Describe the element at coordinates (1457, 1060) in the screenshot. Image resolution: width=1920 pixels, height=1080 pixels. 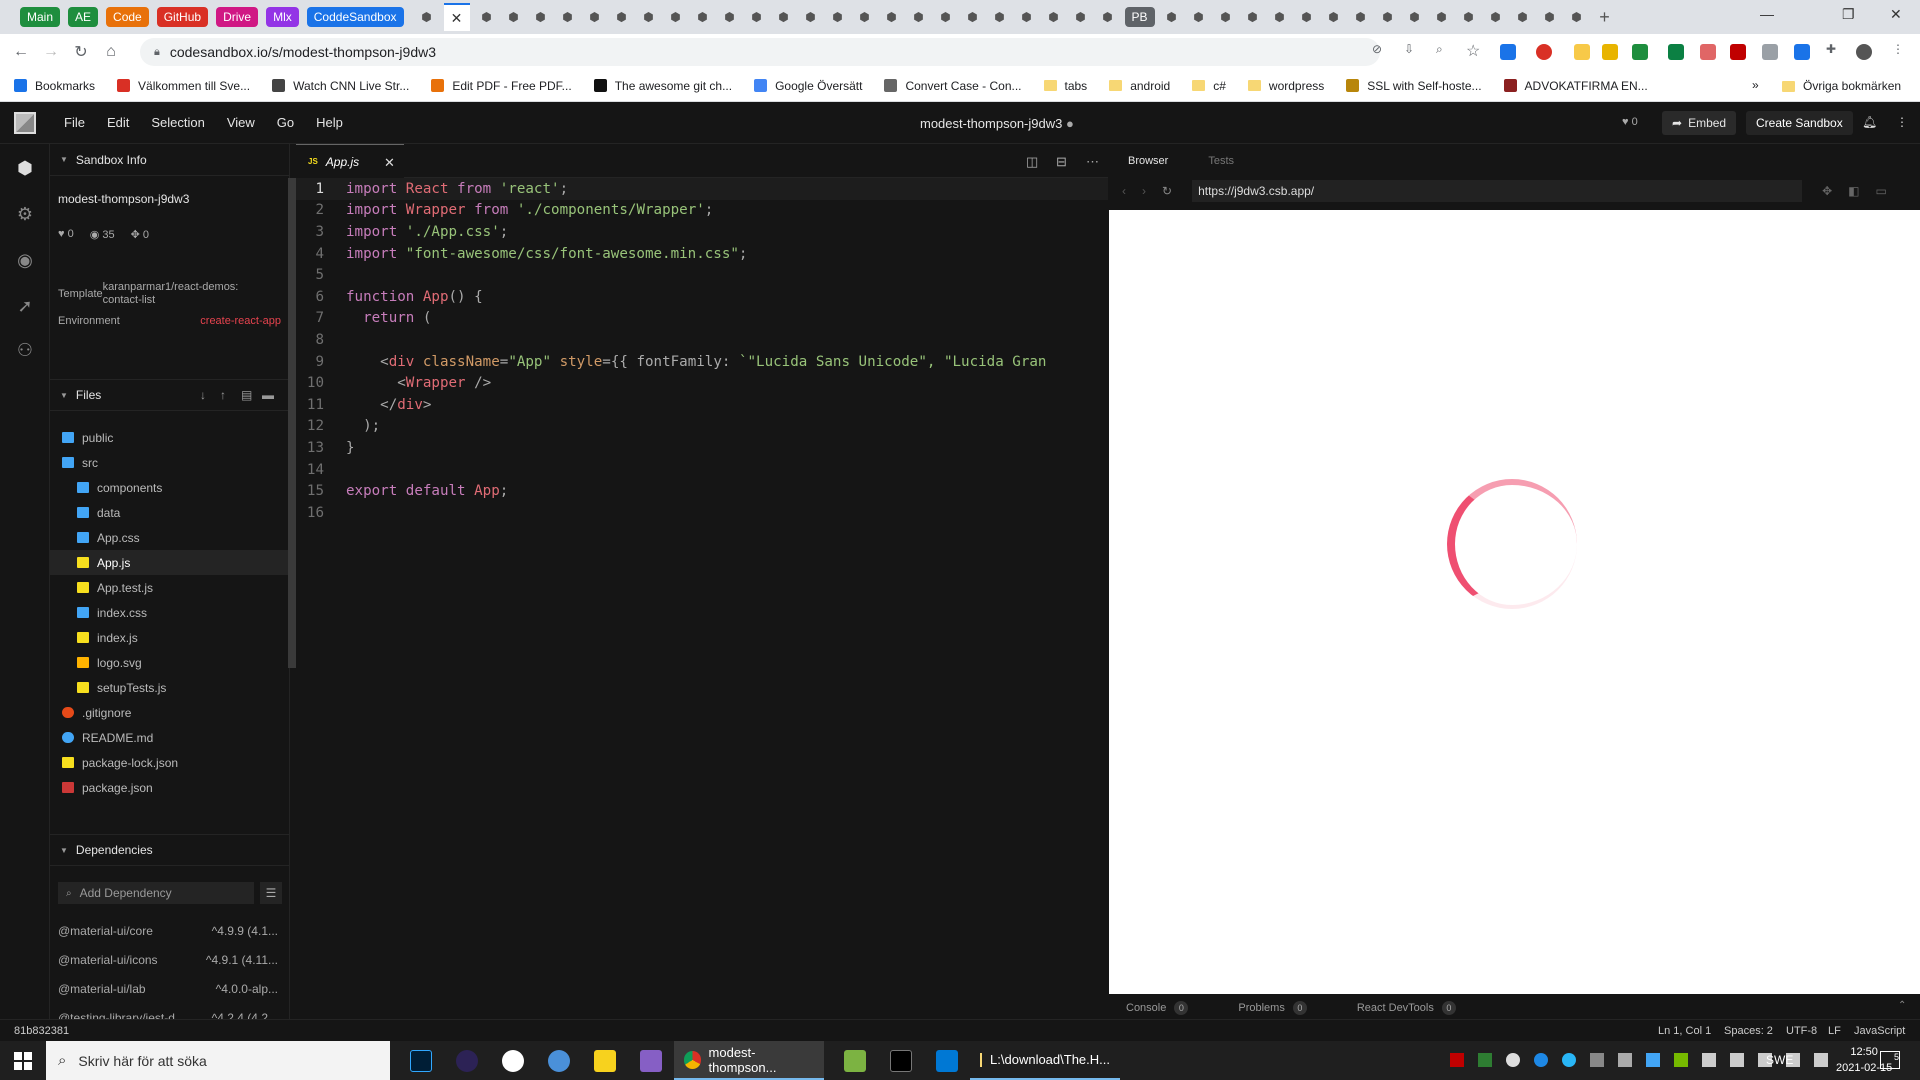
I see `mcafee-tray-icon` at that location.